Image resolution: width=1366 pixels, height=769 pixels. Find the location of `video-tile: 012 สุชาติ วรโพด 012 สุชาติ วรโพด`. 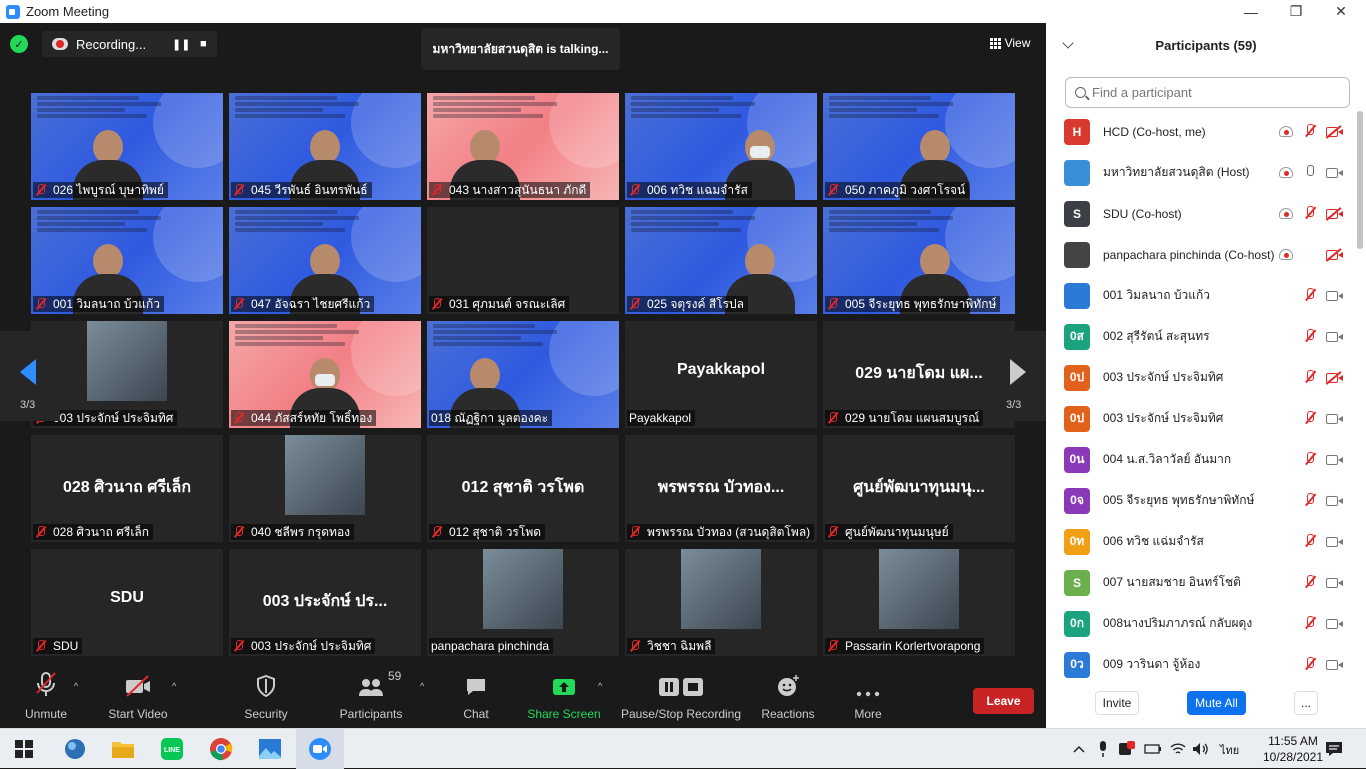

video-tile: 012 สุชาติ วรโพด 012 สุชาติ วรโพด is located at coordinates (523, 488).